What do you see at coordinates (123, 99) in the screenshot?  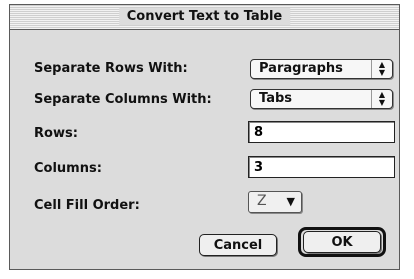 I see `separate-columns-label: Separate Columns With:` at bounding box center [123, 99].